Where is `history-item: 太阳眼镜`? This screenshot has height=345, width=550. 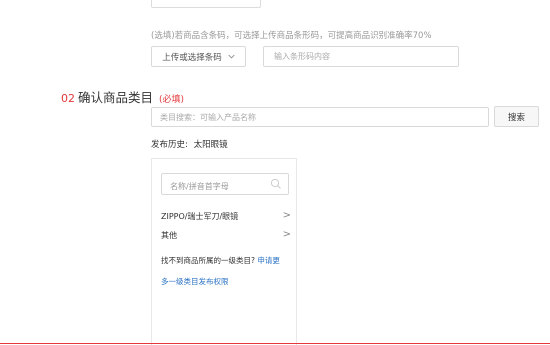 history-item: 太阳眼镜 is located at coordinates (211, 145).